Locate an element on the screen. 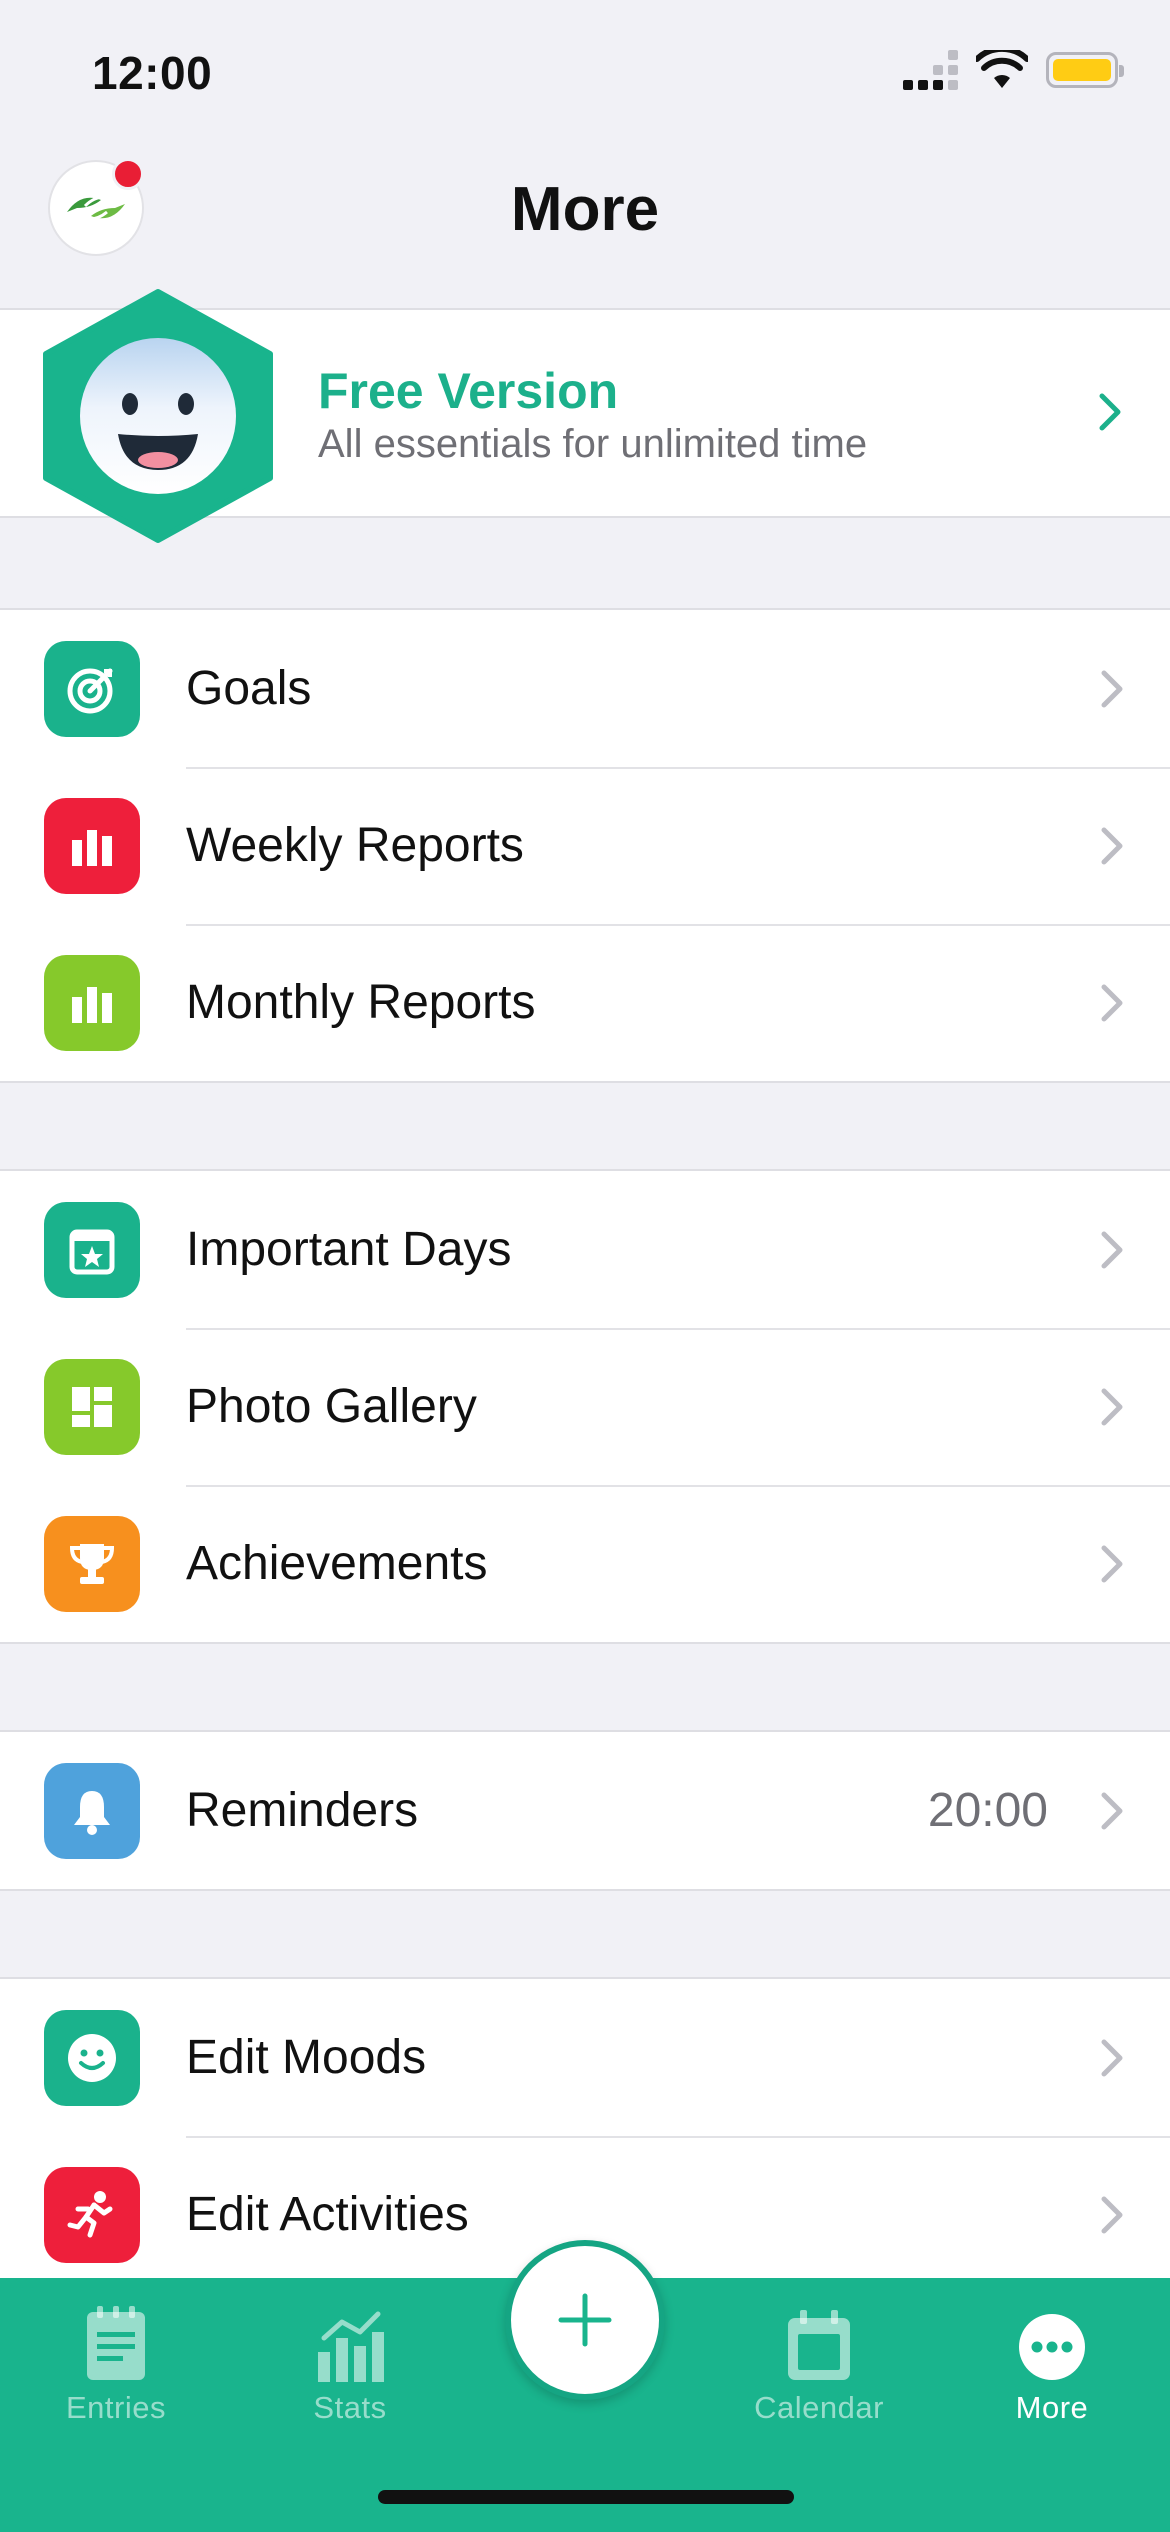 This screenshot has height=2532, width=1170. menu-row-label: Achievements is located at coordinates (337, 1563).